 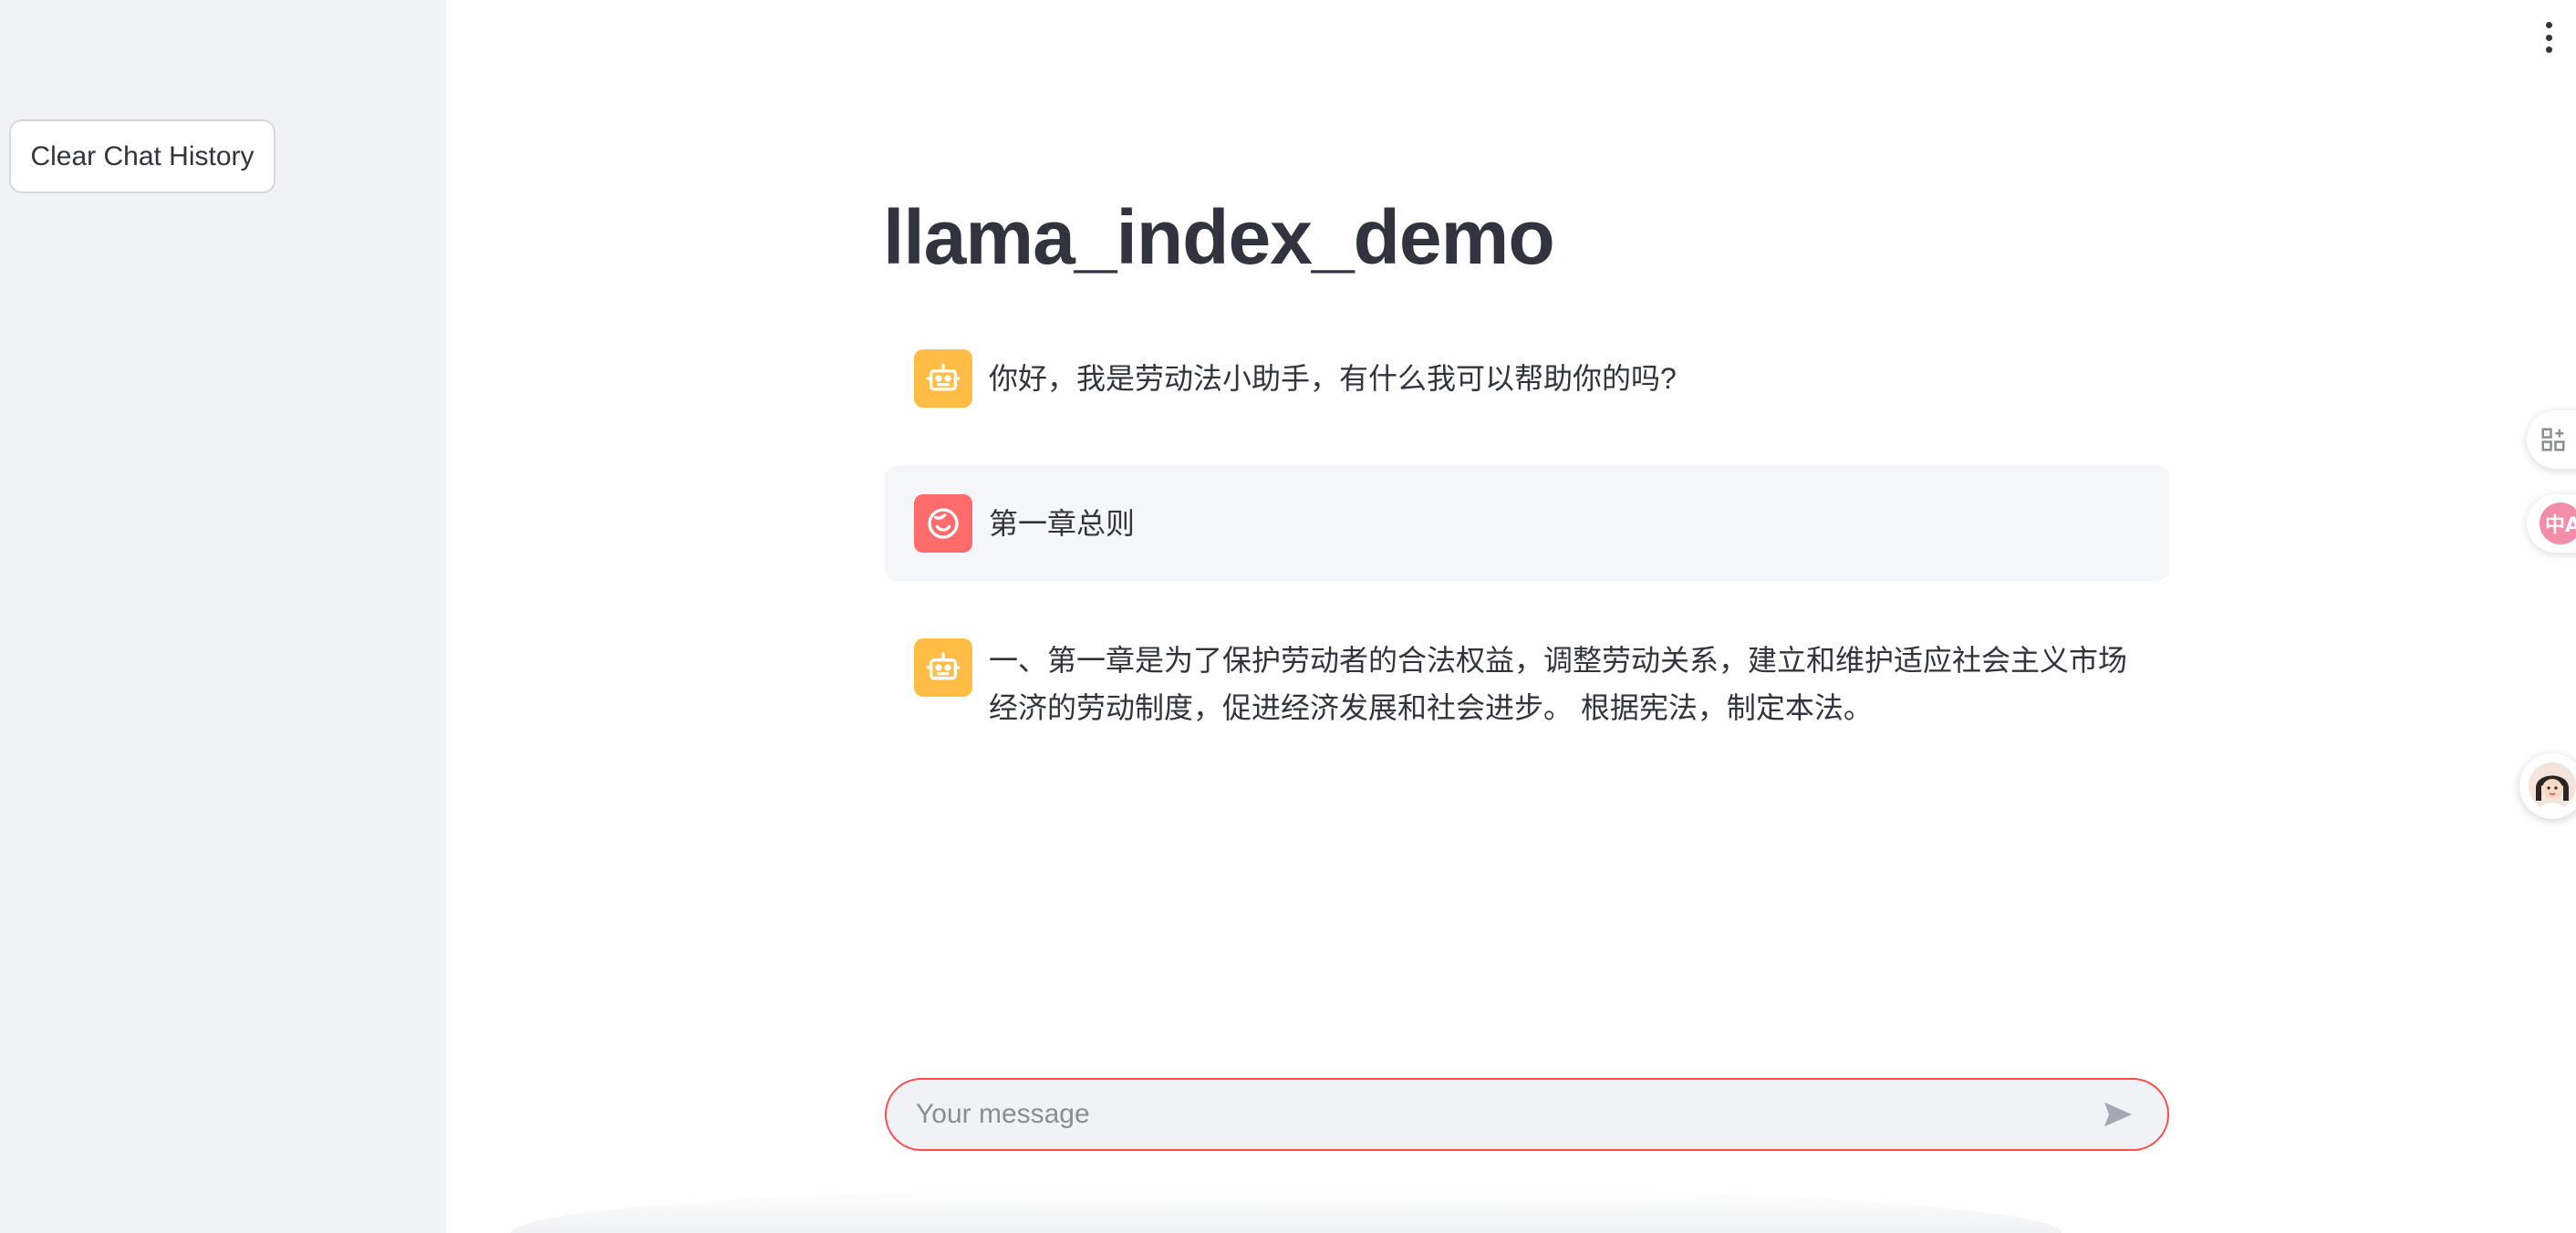 I want to click on chat-message-assistant: 你好，我是劳动法小助手，有什么我可以帮助你的吗?, so click(x=1527, y=379).